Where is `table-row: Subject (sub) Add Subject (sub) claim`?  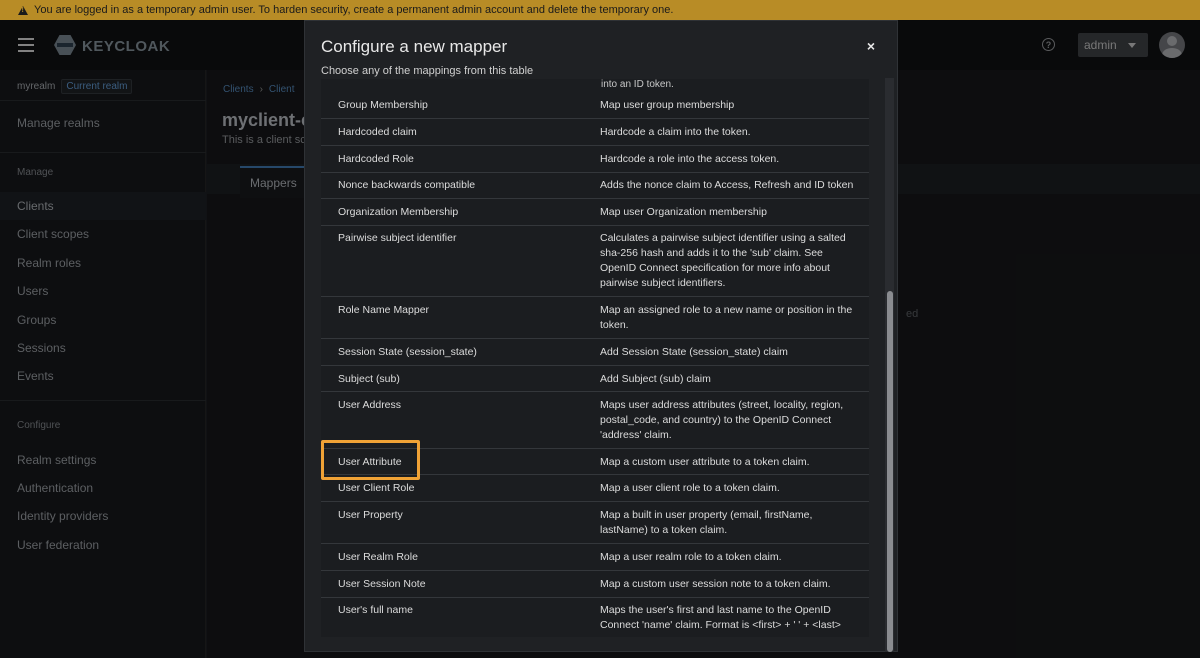 table-row: Subject (sub) Add Subject (sub) claim is located at coordinates (595, 379).